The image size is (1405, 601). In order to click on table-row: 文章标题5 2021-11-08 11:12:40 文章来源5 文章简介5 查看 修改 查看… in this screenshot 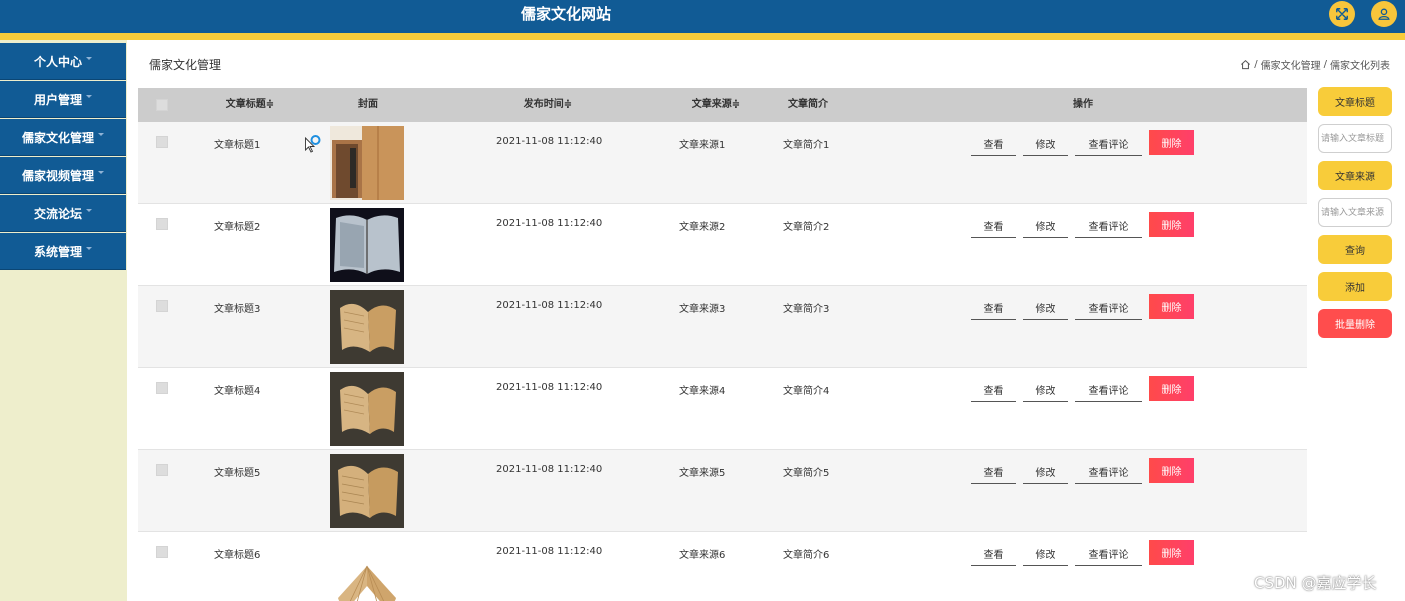, I will do `click(722, 491)`.